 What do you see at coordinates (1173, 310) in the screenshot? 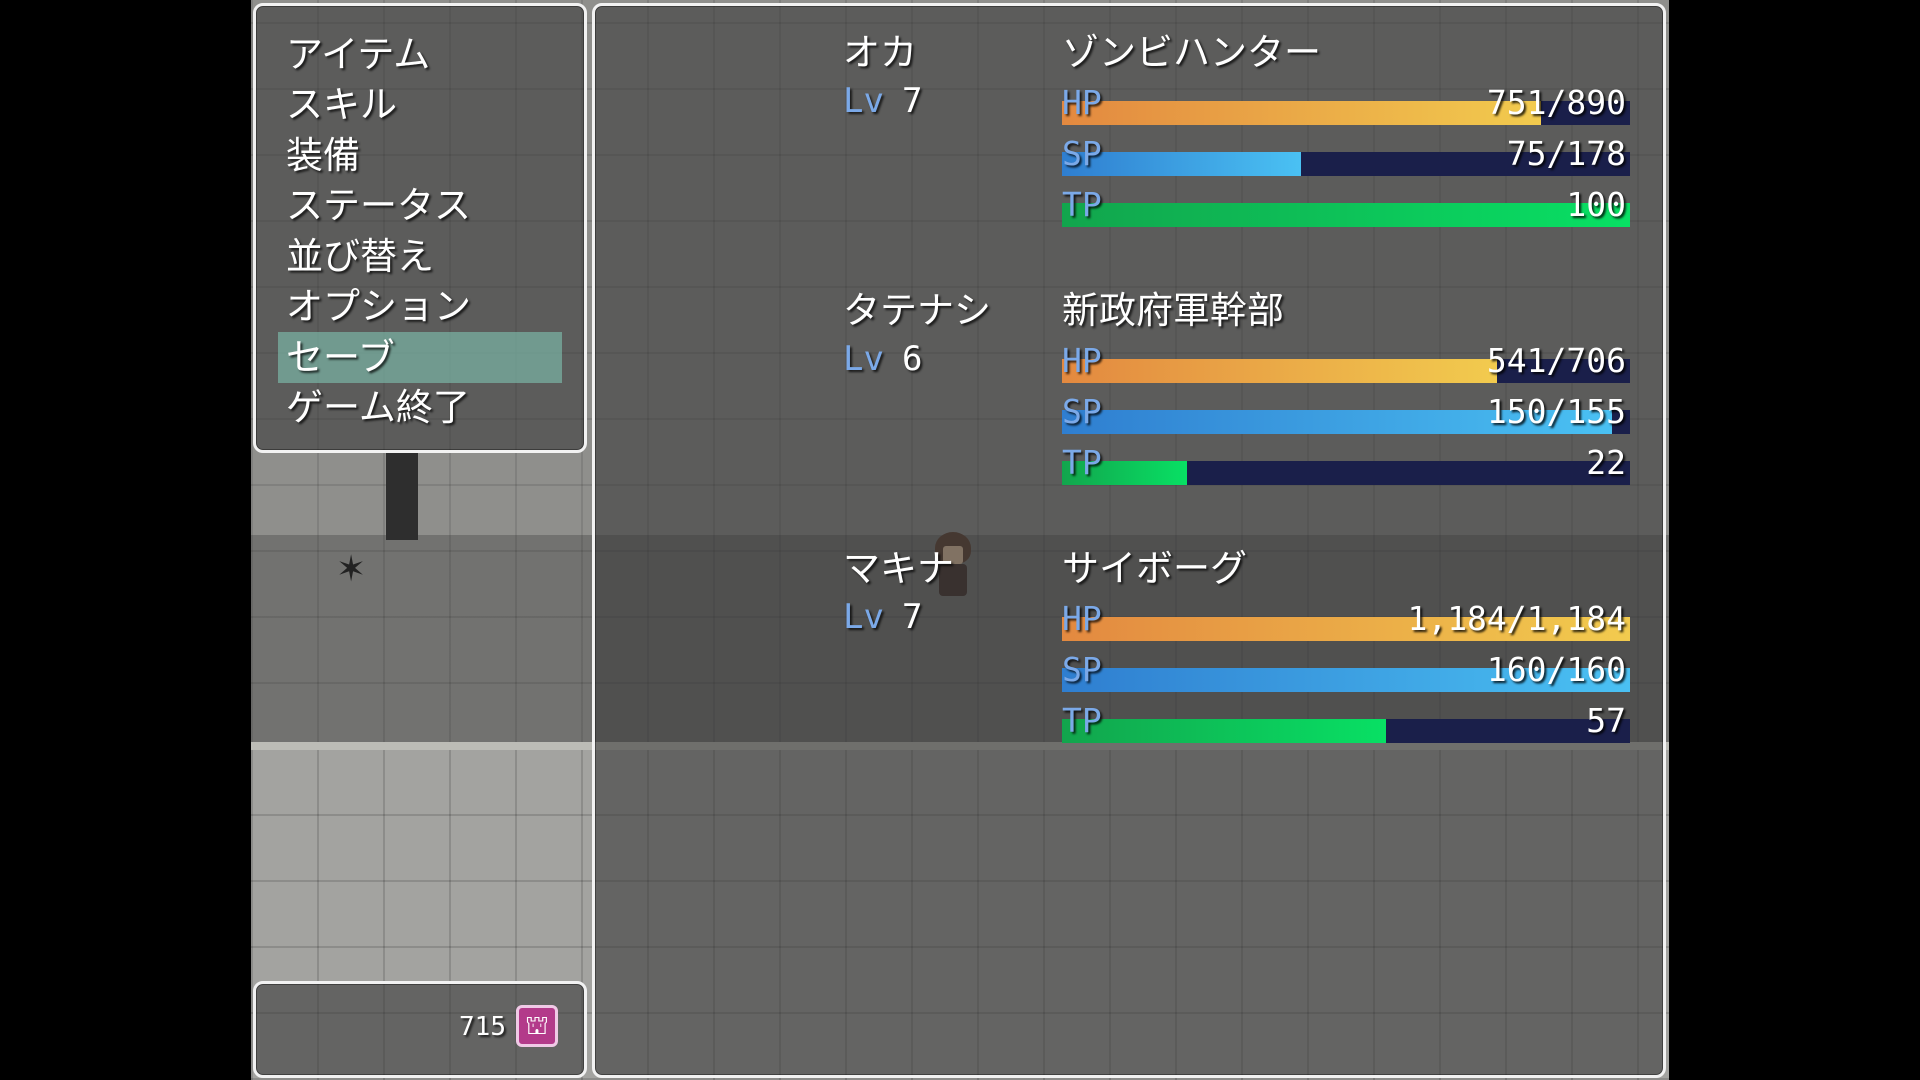
I see `actor-class: 新政府軍幹部` at bounding box center [1173, 310].